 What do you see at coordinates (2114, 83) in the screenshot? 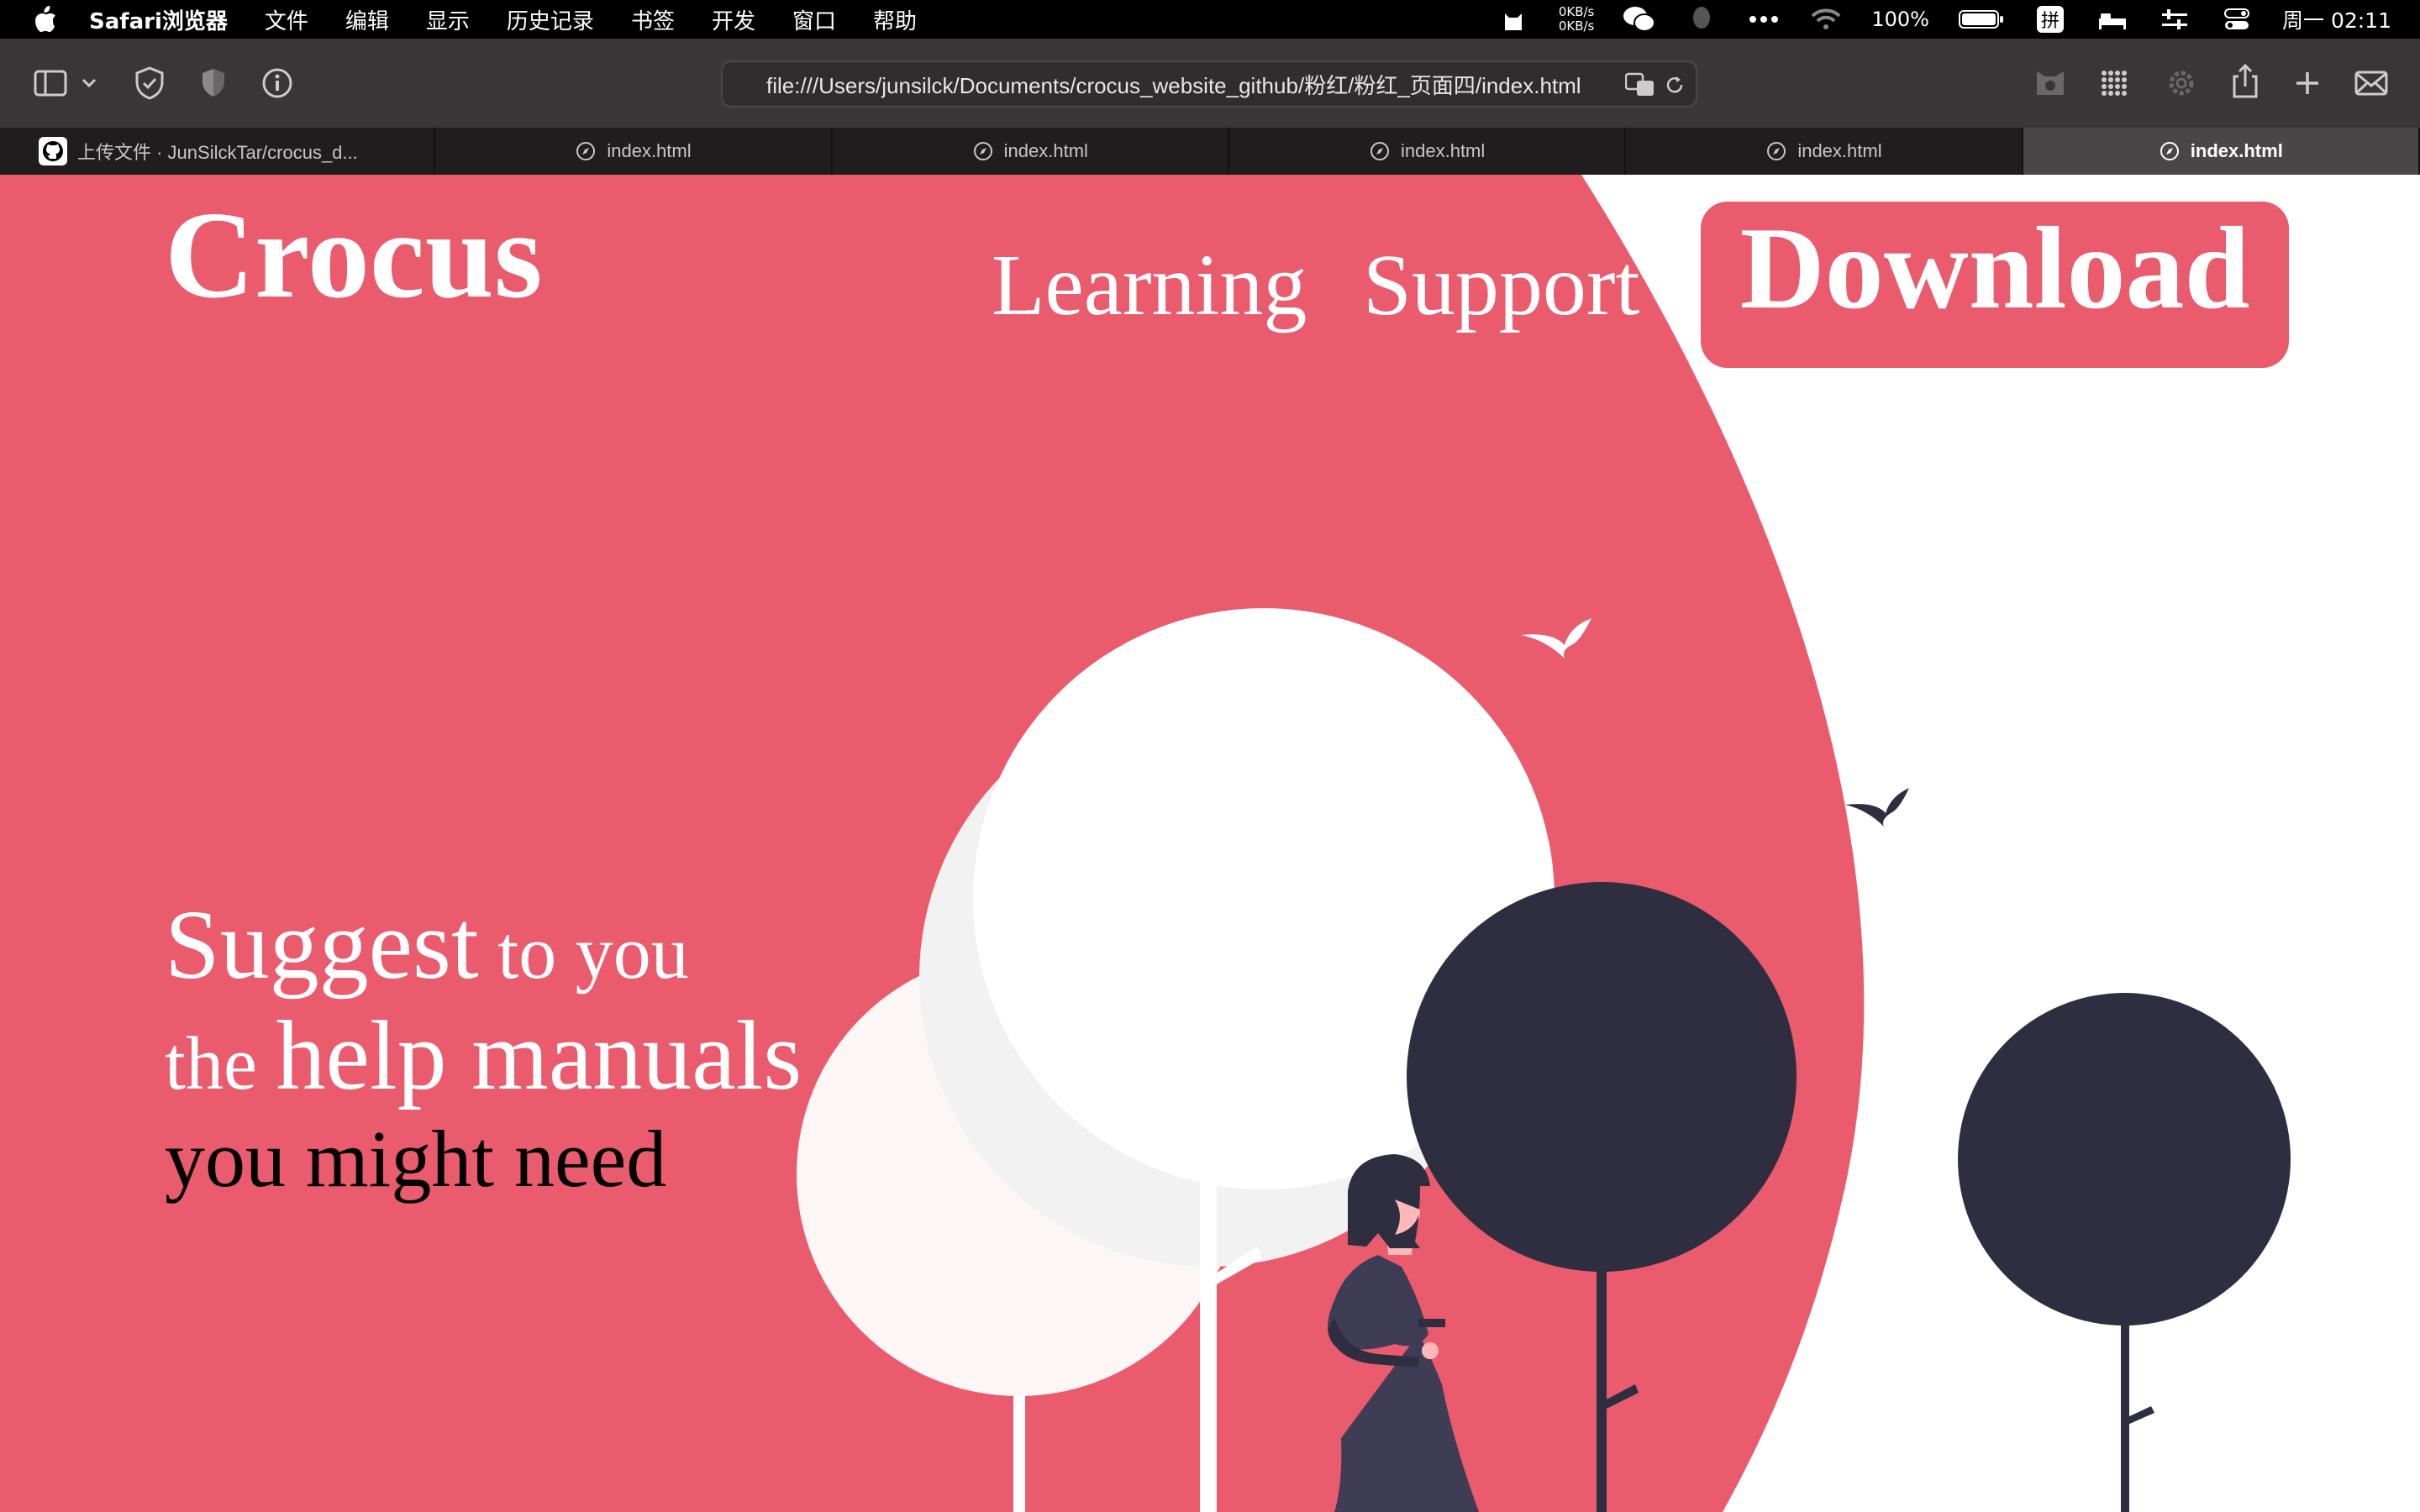
I see `grid-icon` at bounding box center [2114, 83].